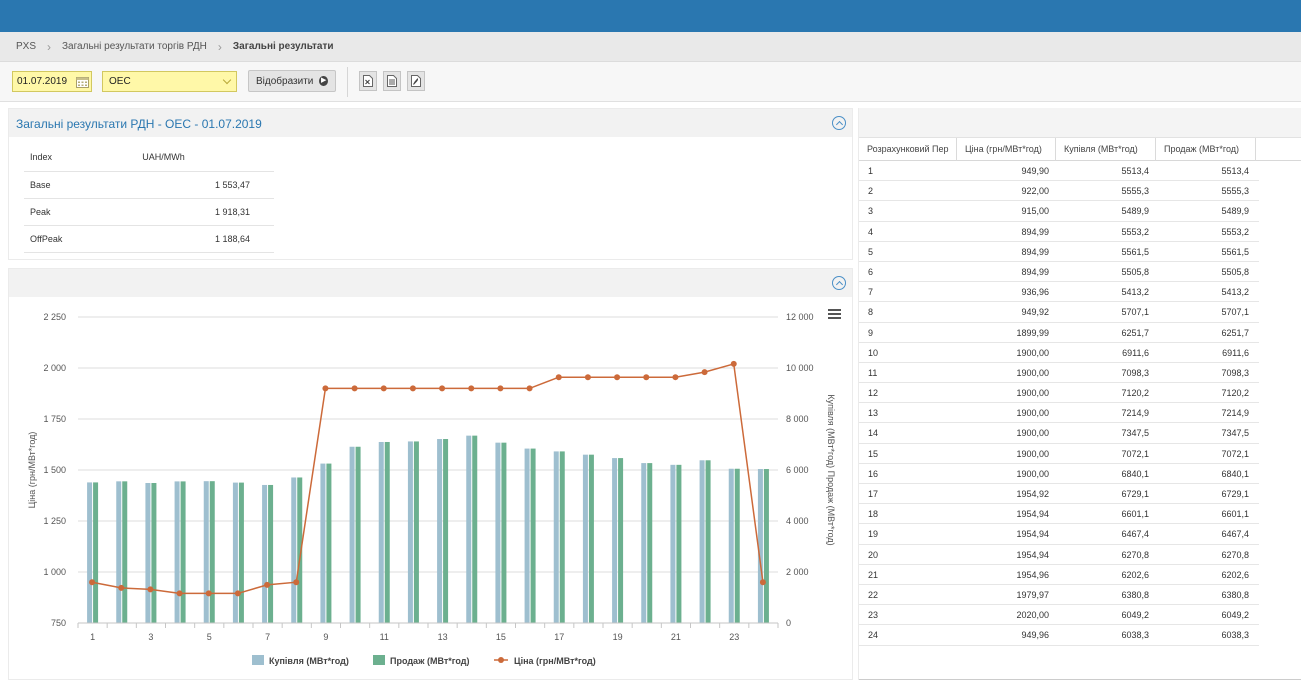 The width and height of the screenshot is (1301, 680). What do you see at coordinates (292, 81) in the screenshot?
I see `show-button: Відобразити ▶` at bounding box center [292, 81].